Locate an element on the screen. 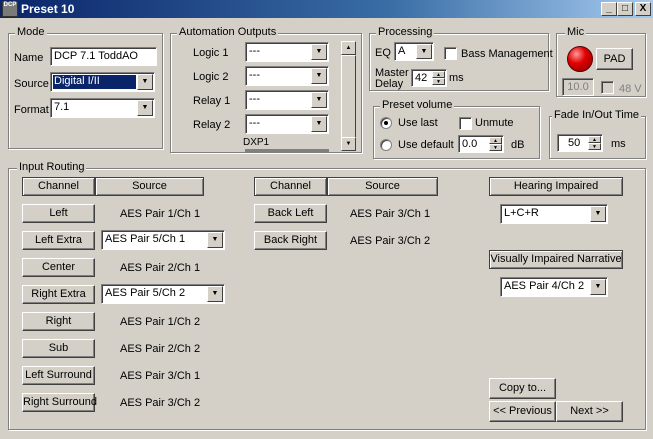  logic-1-select: --- ▼ is located at coordinates (287, 52).